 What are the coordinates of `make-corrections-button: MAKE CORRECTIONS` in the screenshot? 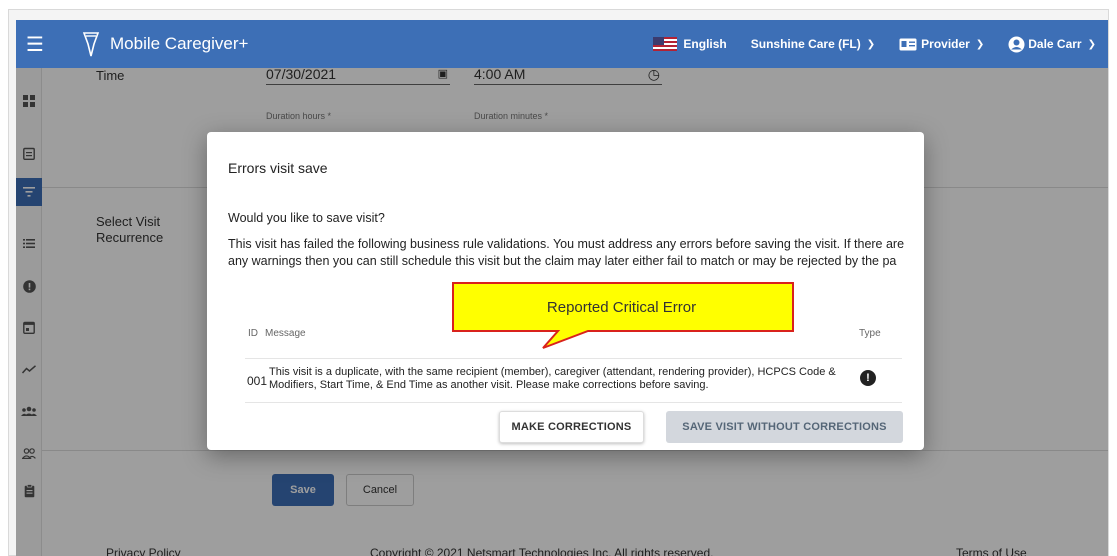 It's located at (571, 427).